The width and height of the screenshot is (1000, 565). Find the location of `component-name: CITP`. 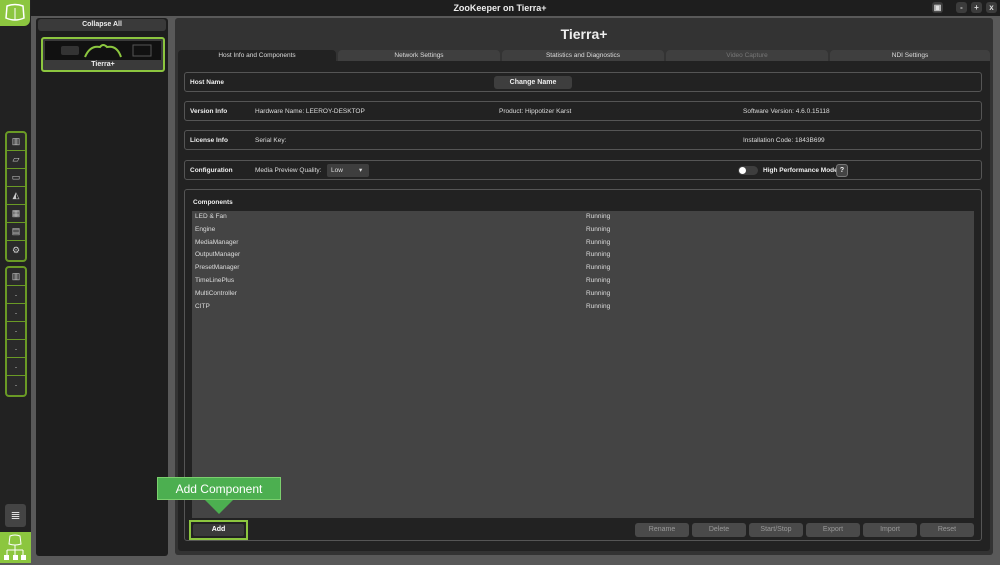

component-name: CITP is located at coordinates (202, 306).